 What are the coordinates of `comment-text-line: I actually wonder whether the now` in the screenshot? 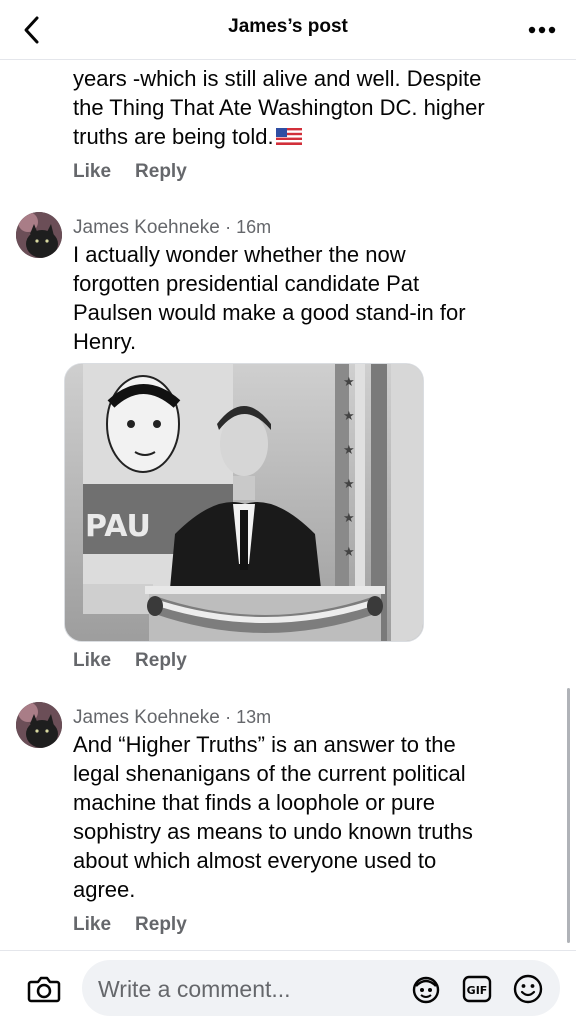 It's located at (239, 254).